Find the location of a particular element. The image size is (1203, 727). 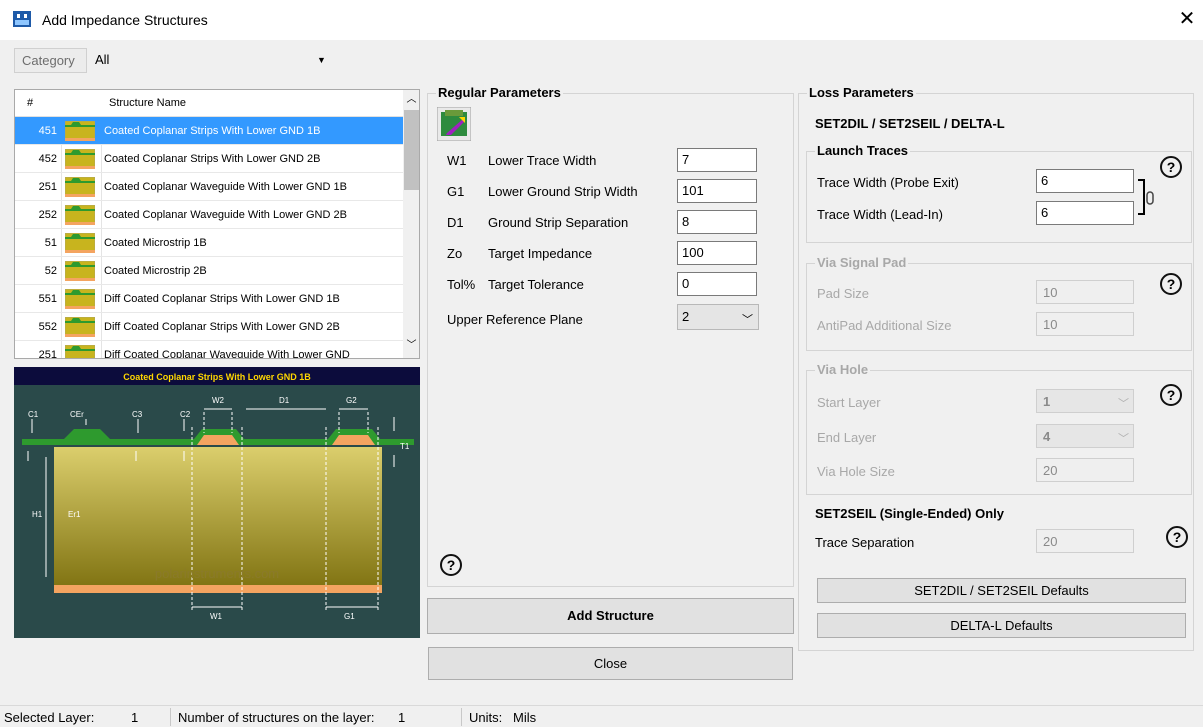

structure-name: Coated Microstrip 2B is located at coordinates (155, 271).